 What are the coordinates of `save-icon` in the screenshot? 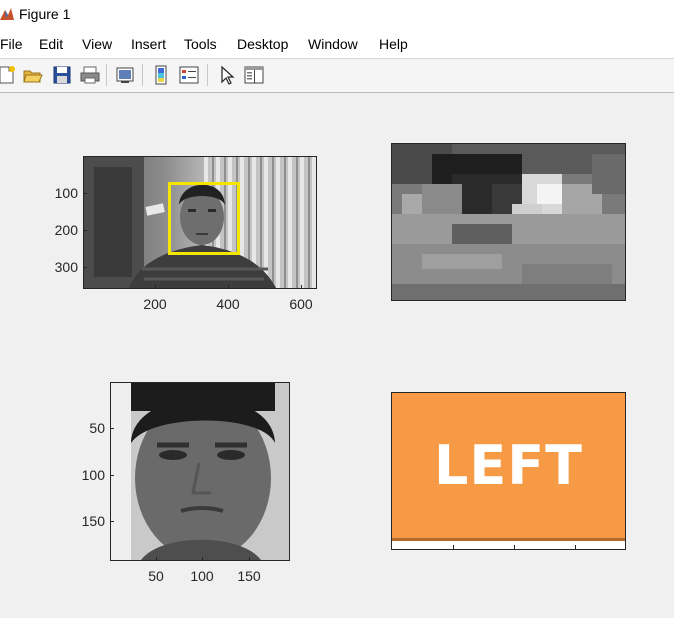 It's located at (62, 75).